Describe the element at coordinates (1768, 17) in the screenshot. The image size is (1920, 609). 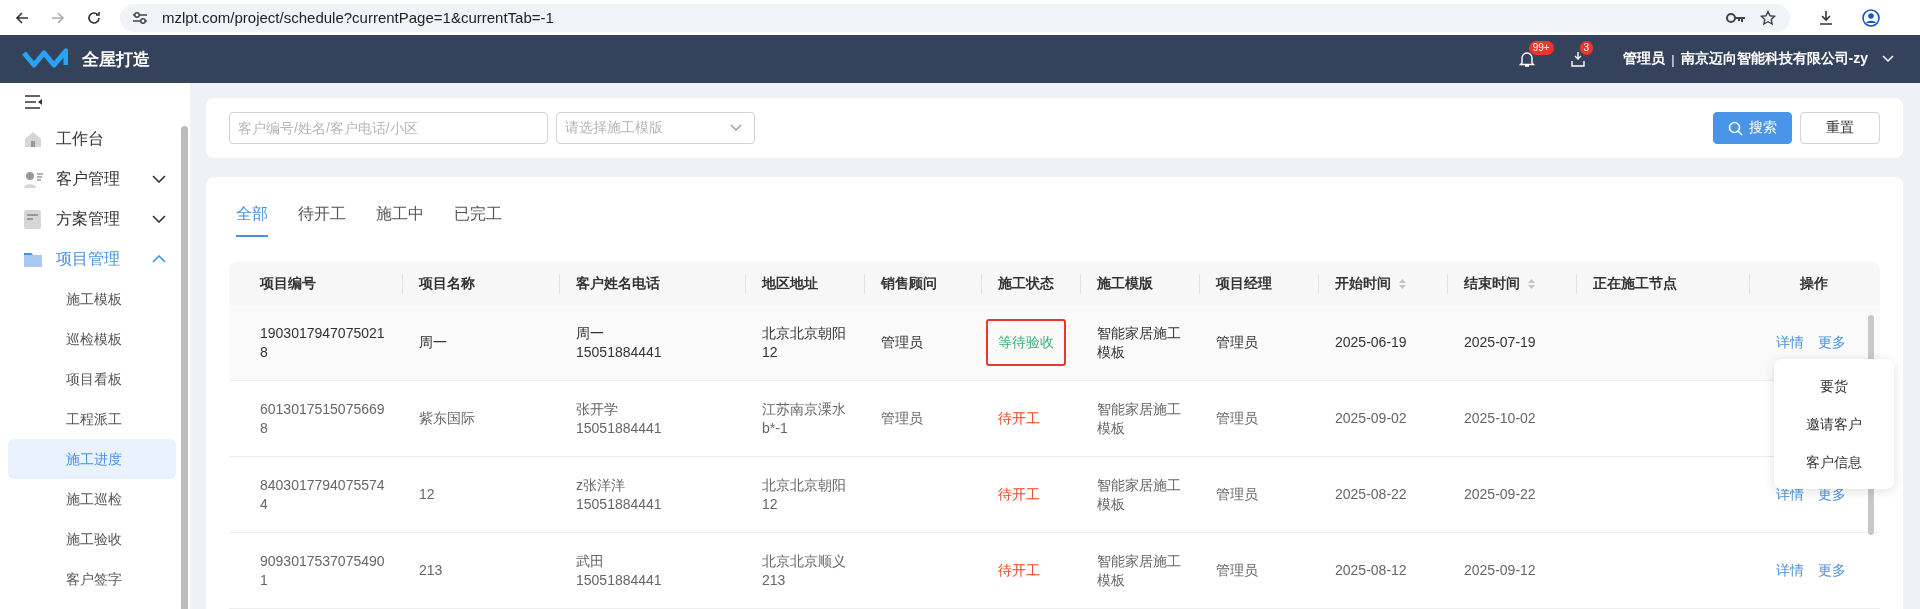
I see `star-icon` at that location.